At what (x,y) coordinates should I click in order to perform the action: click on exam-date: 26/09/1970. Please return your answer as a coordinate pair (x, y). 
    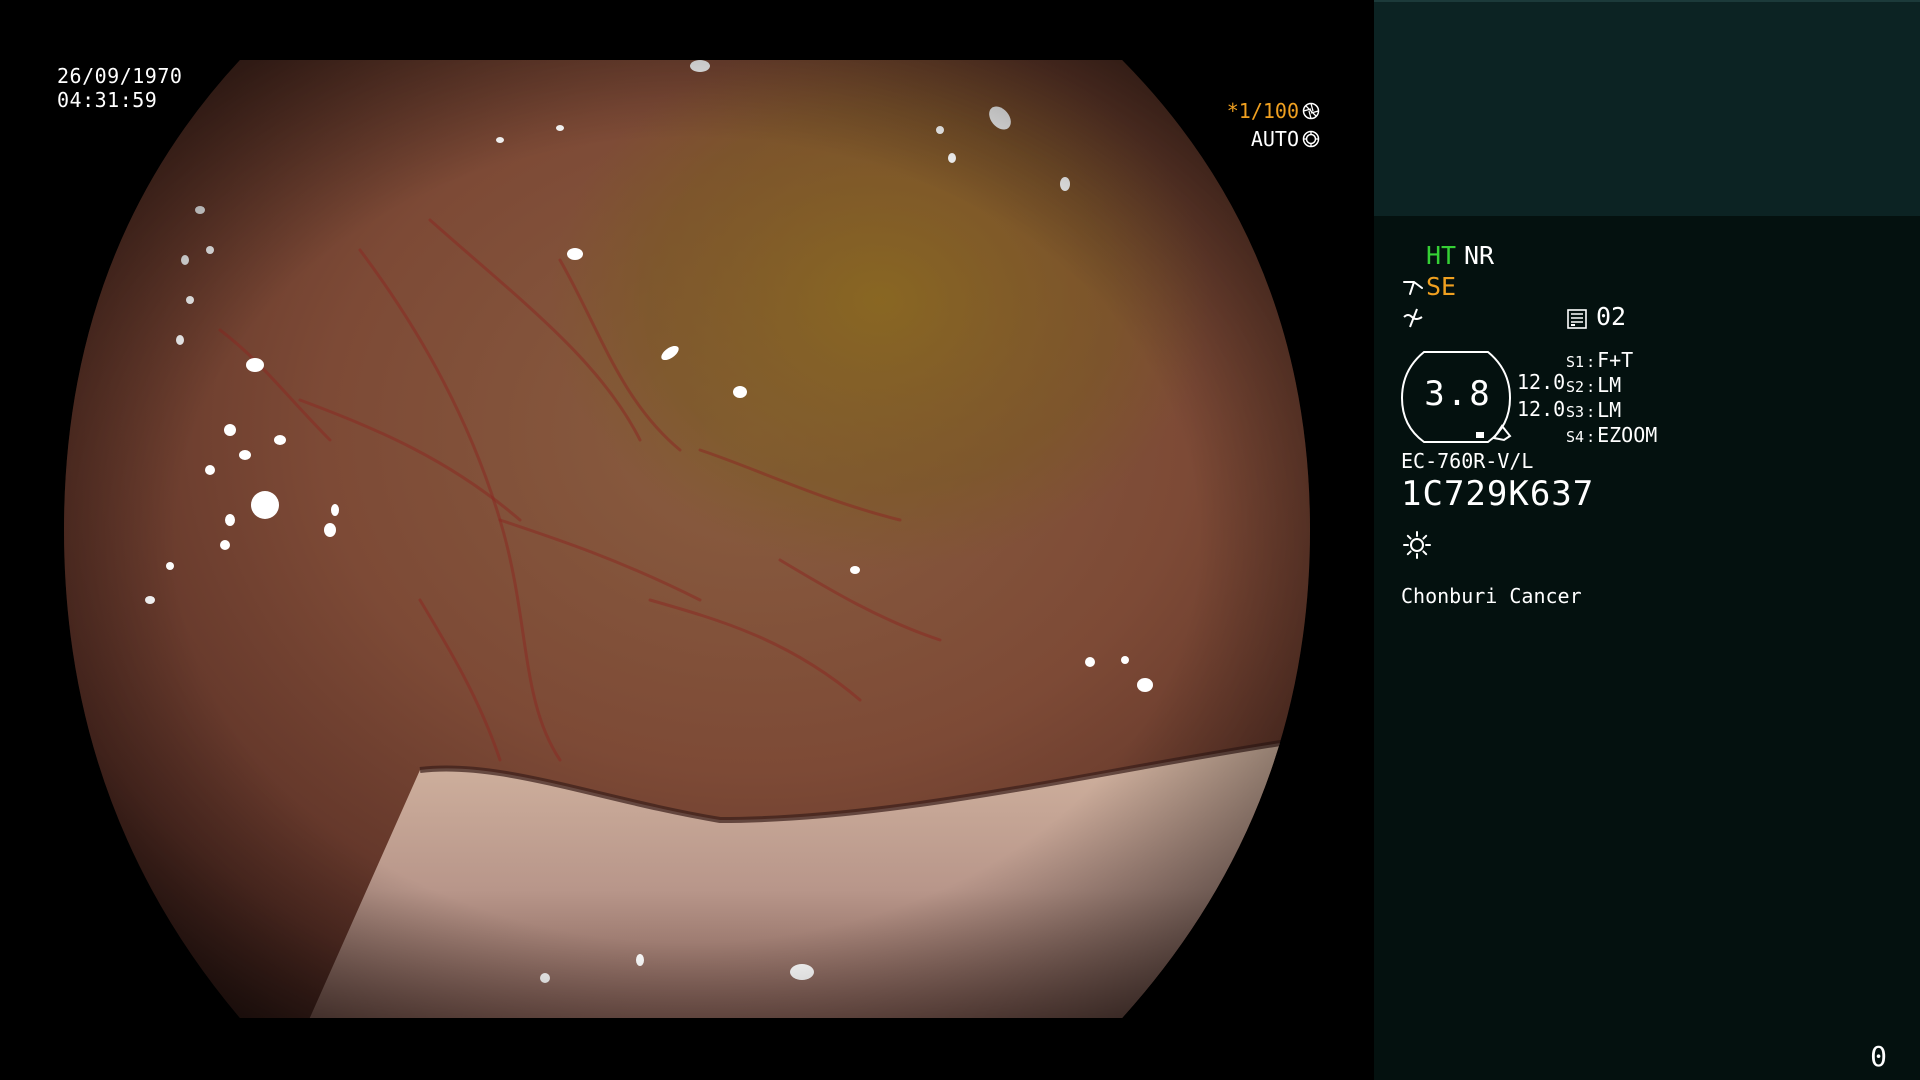
    Looking at the image, I should click on (120, 76).